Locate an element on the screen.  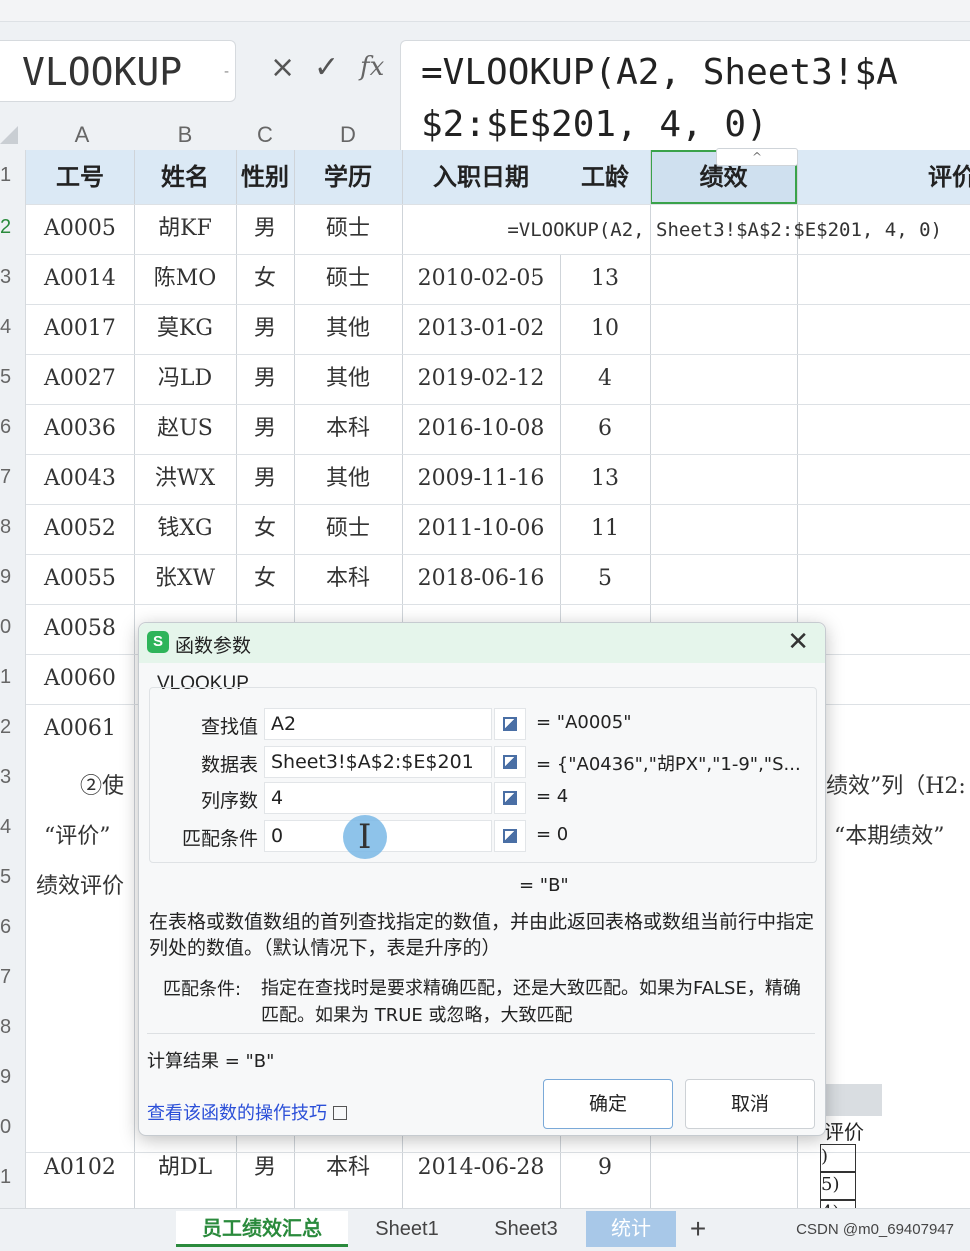
cell-name: 赵US is located at coordinates (185, 429).